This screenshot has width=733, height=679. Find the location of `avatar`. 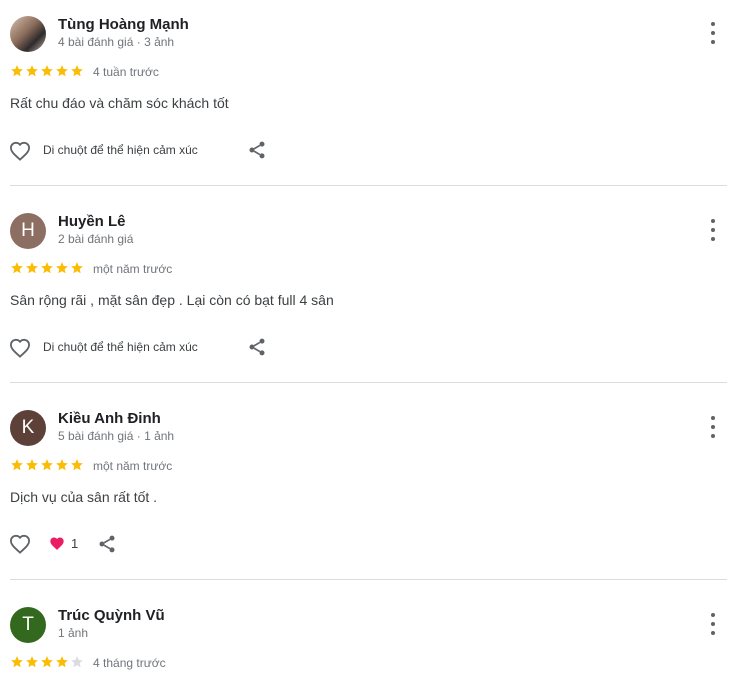

avatar is located at coordinates (28, 34).